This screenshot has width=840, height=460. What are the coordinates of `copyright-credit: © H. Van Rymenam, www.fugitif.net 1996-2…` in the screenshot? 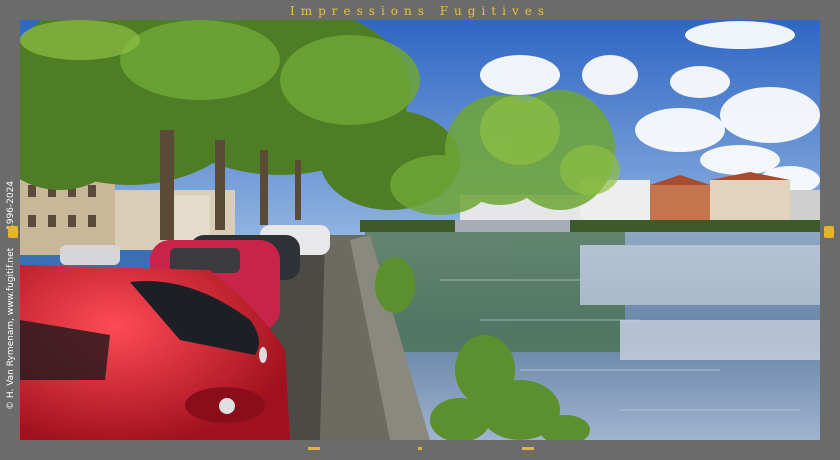 It's located at (11, 295).